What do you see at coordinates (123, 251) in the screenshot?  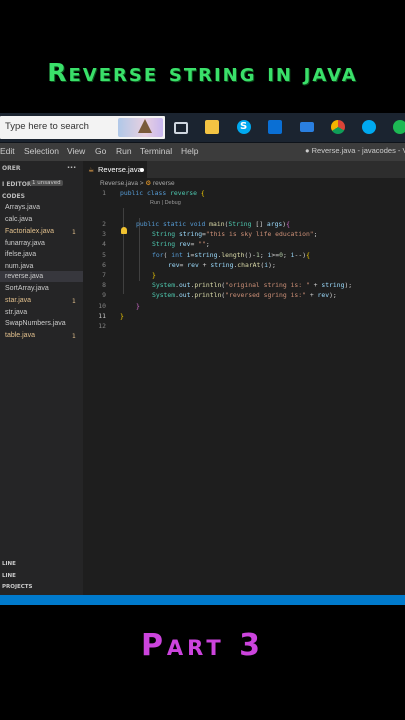 I see `indent-guide` at bounding box center [123, 251].